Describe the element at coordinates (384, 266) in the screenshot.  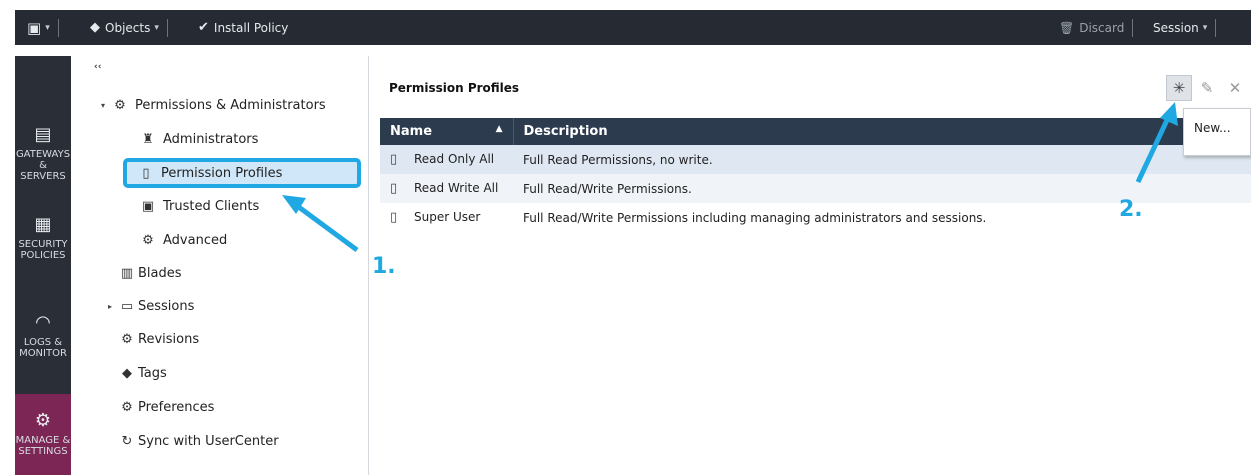
I see `annotation-step-1: 1.` at that location.